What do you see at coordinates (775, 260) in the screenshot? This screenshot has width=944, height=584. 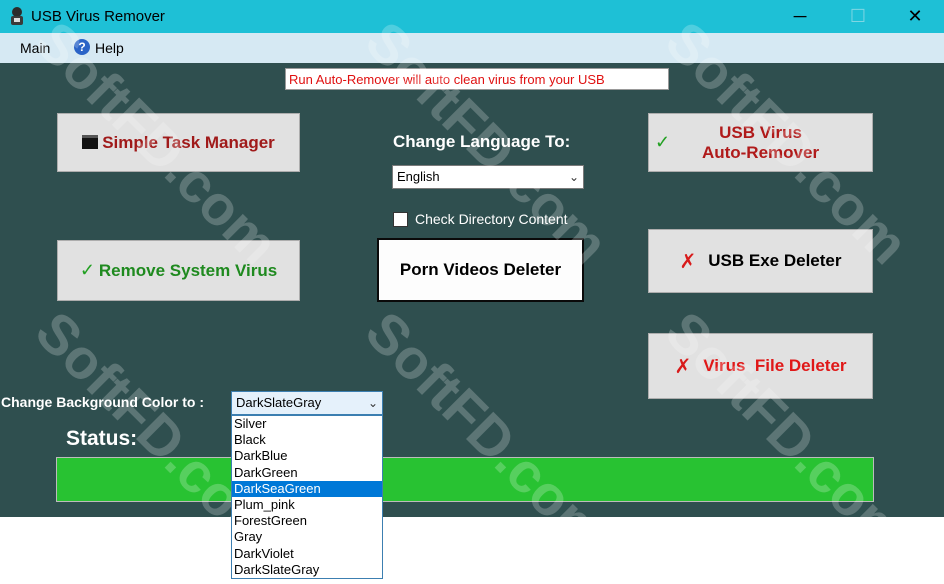 I see `usb-exe-deleter-label: USB Exe Deleter` at bounding box center [775, 260].